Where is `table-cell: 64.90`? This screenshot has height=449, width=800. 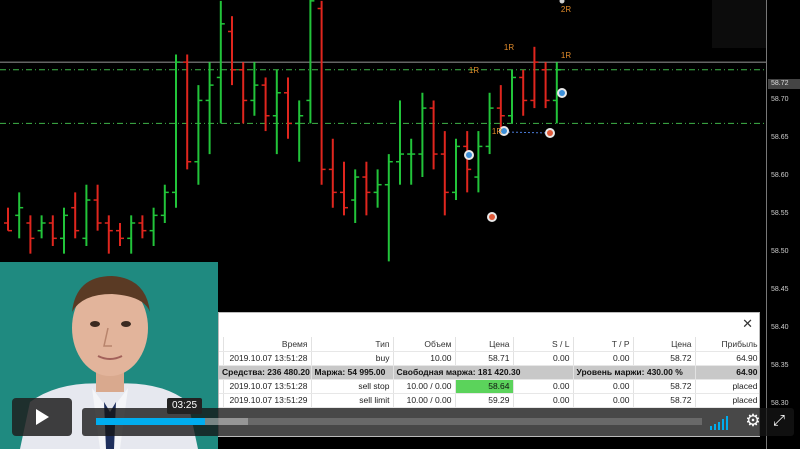
table-cell: 64.90 is located at coordinates (727, 358).